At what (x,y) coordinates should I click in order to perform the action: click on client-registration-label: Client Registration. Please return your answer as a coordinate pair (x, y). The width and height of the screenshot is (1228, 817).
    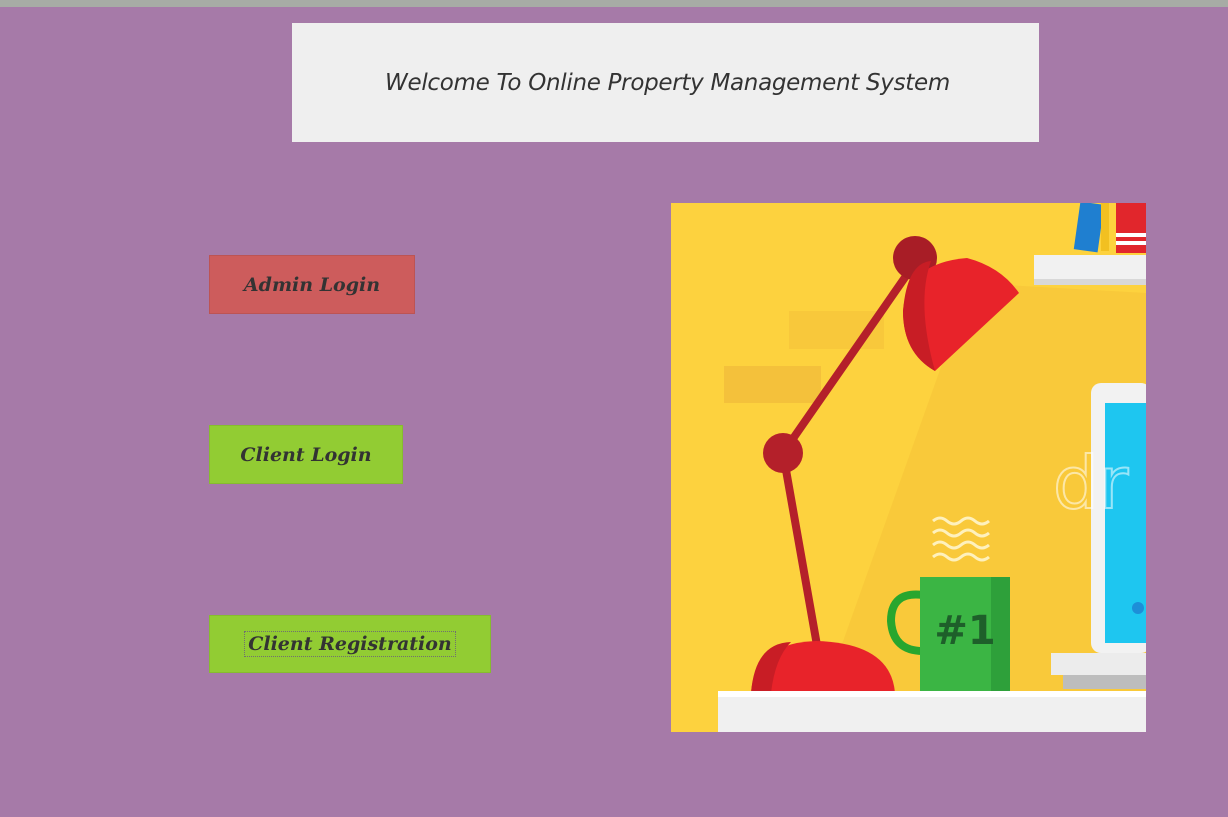
    Looking at the image, I should click on (350, 644).